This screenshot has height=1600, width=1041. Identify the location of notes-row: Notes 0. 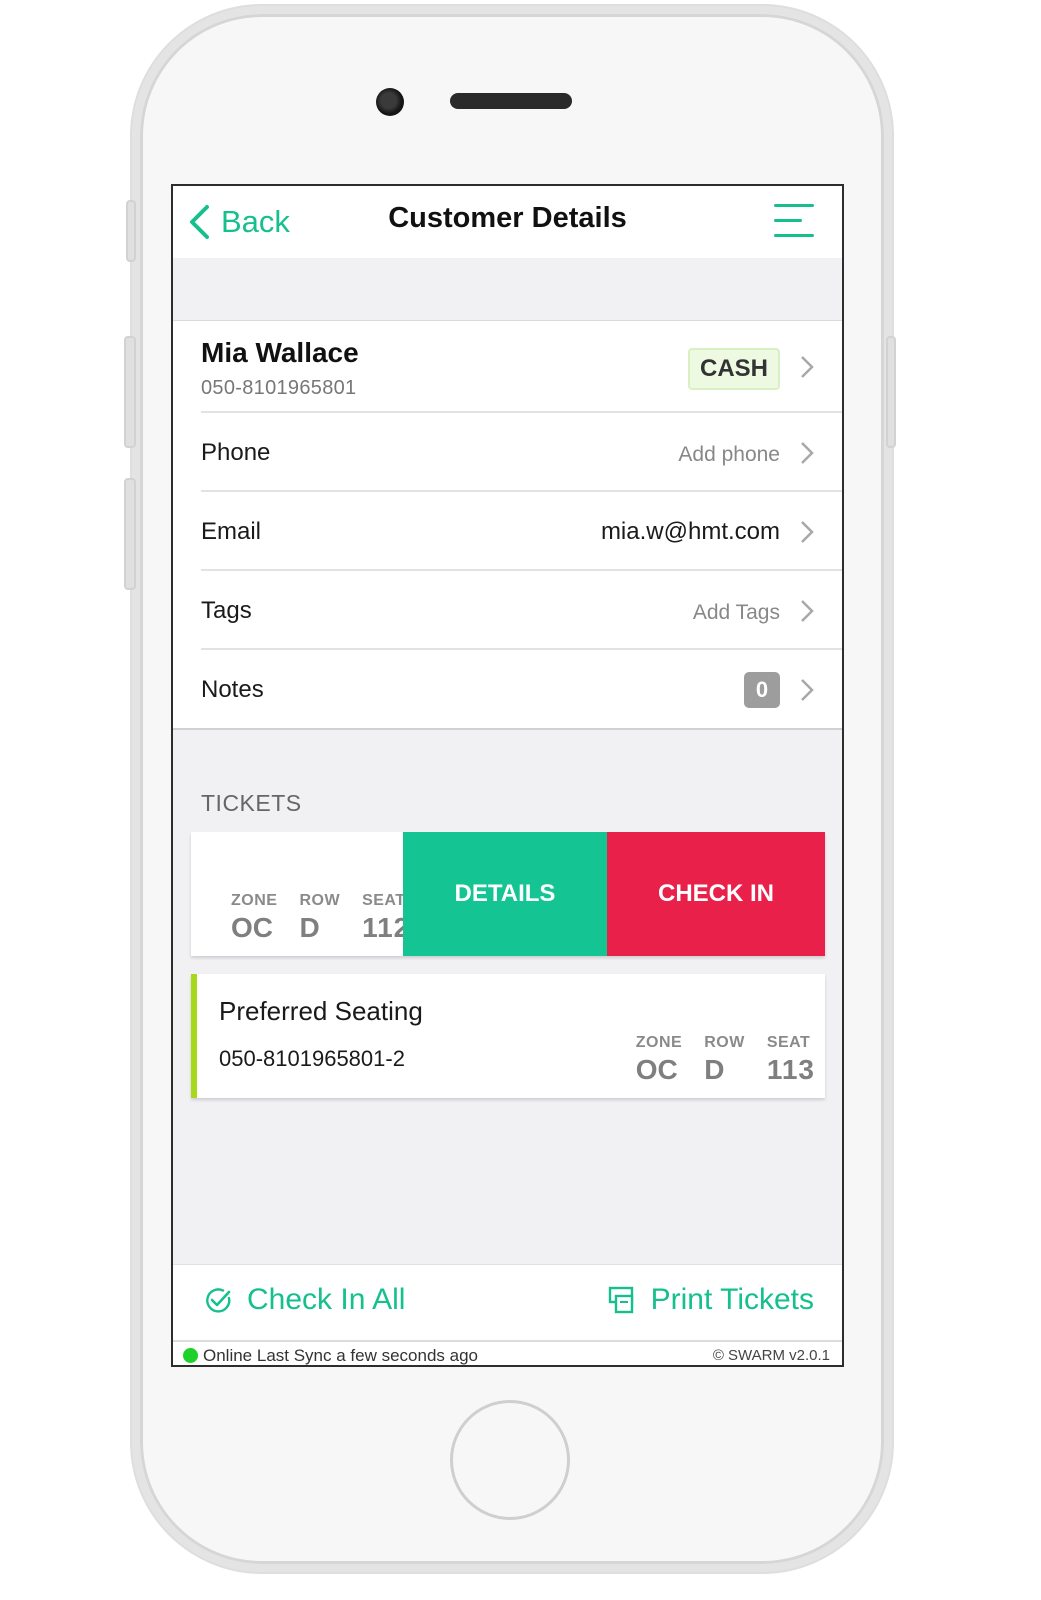
(521, 689).